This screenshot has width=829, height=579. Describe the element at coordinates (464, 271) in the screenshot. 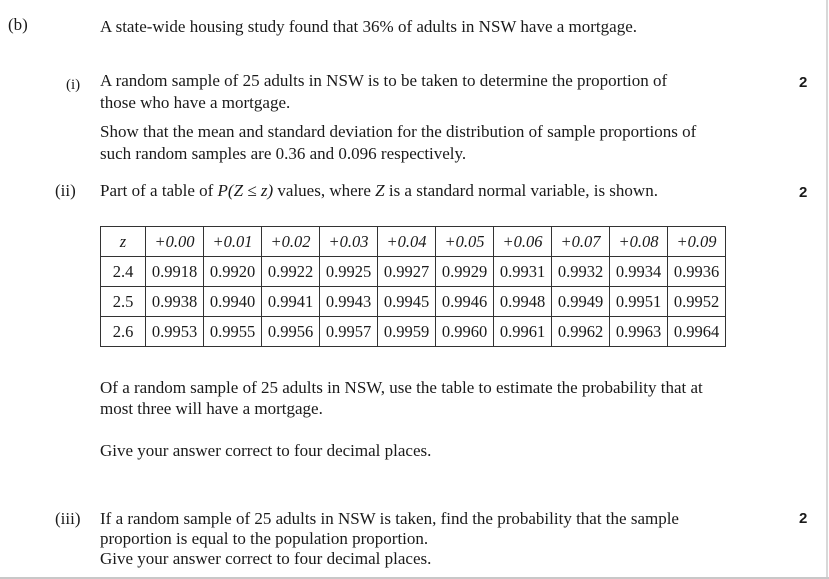

I see `table-cell: 0.9929` at that location.